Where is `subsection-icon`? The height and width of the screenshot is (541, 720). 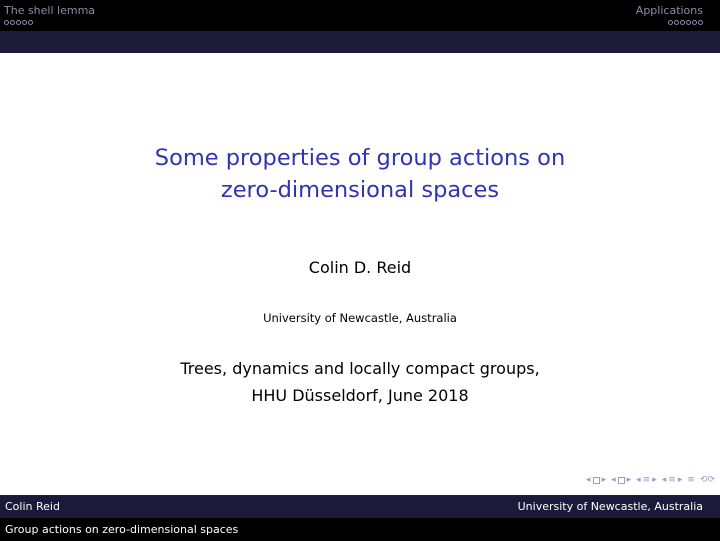 subsection-icon is located at coordinates (621, 480).